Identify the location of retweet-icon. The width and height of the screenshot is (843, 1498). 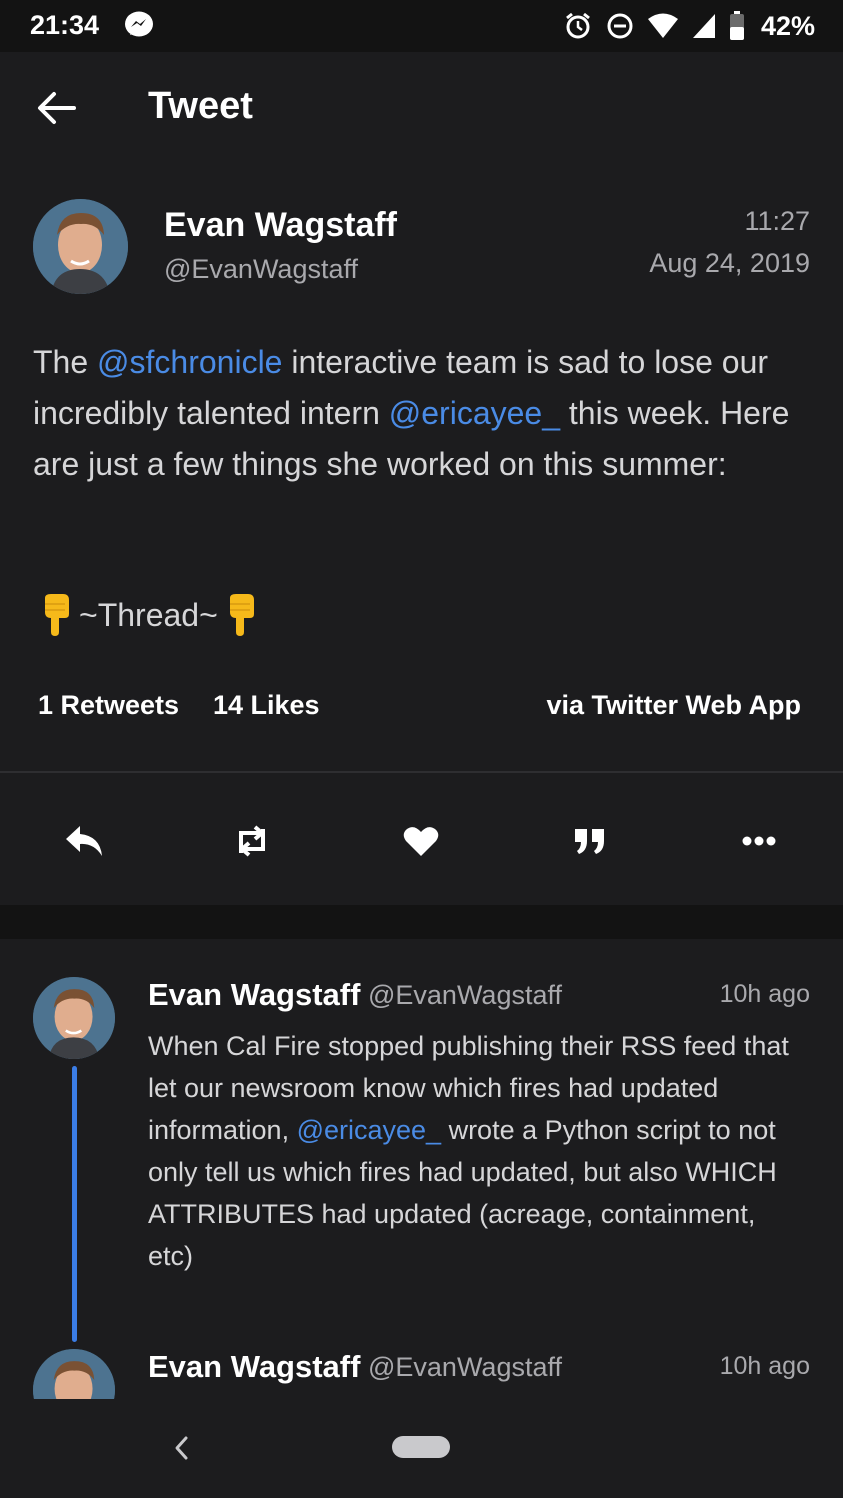
(252, 841).